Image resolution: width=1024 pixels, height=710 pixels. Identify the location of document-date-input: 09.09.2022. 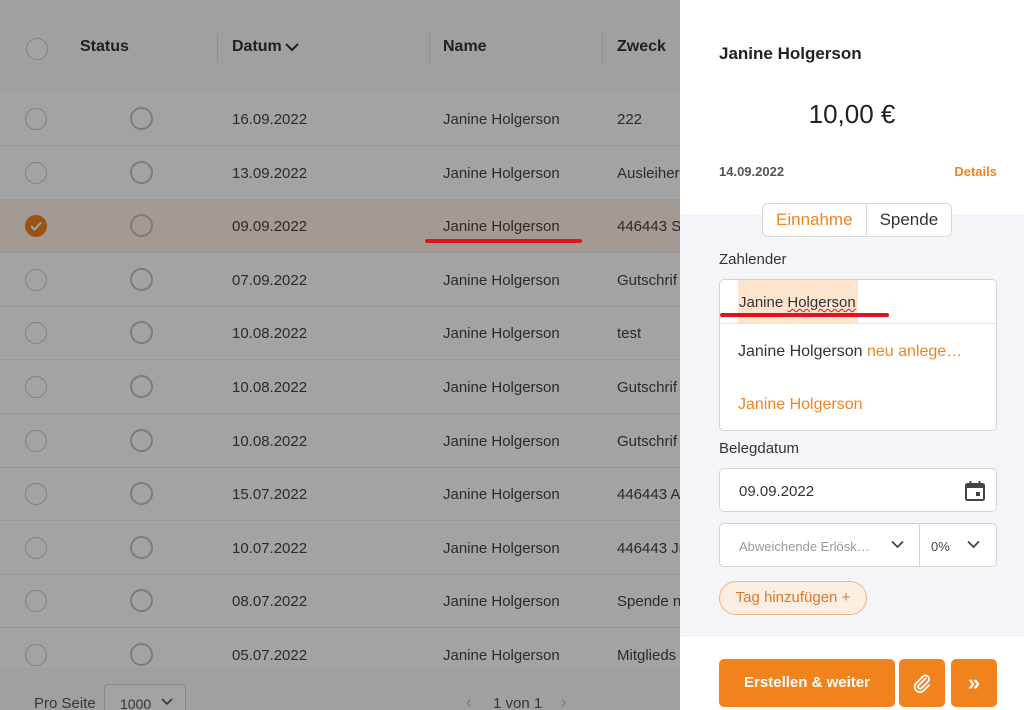
(858, 490).